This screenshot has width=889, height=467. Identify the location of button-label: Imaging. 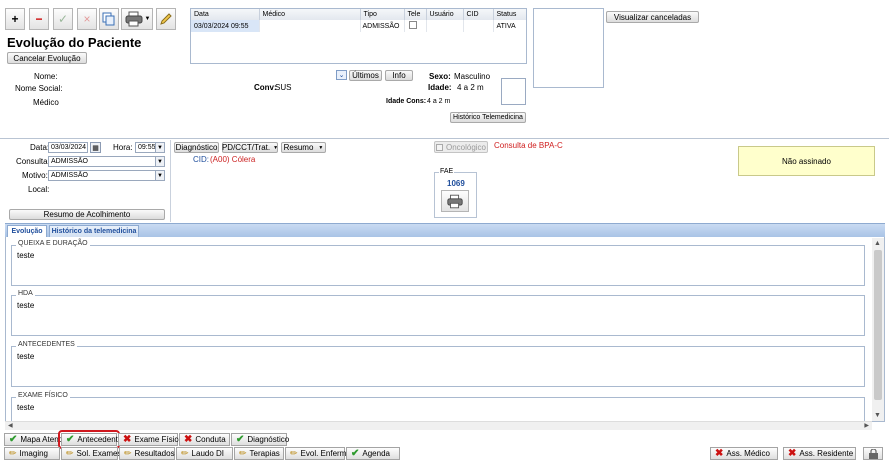
(34, 453).